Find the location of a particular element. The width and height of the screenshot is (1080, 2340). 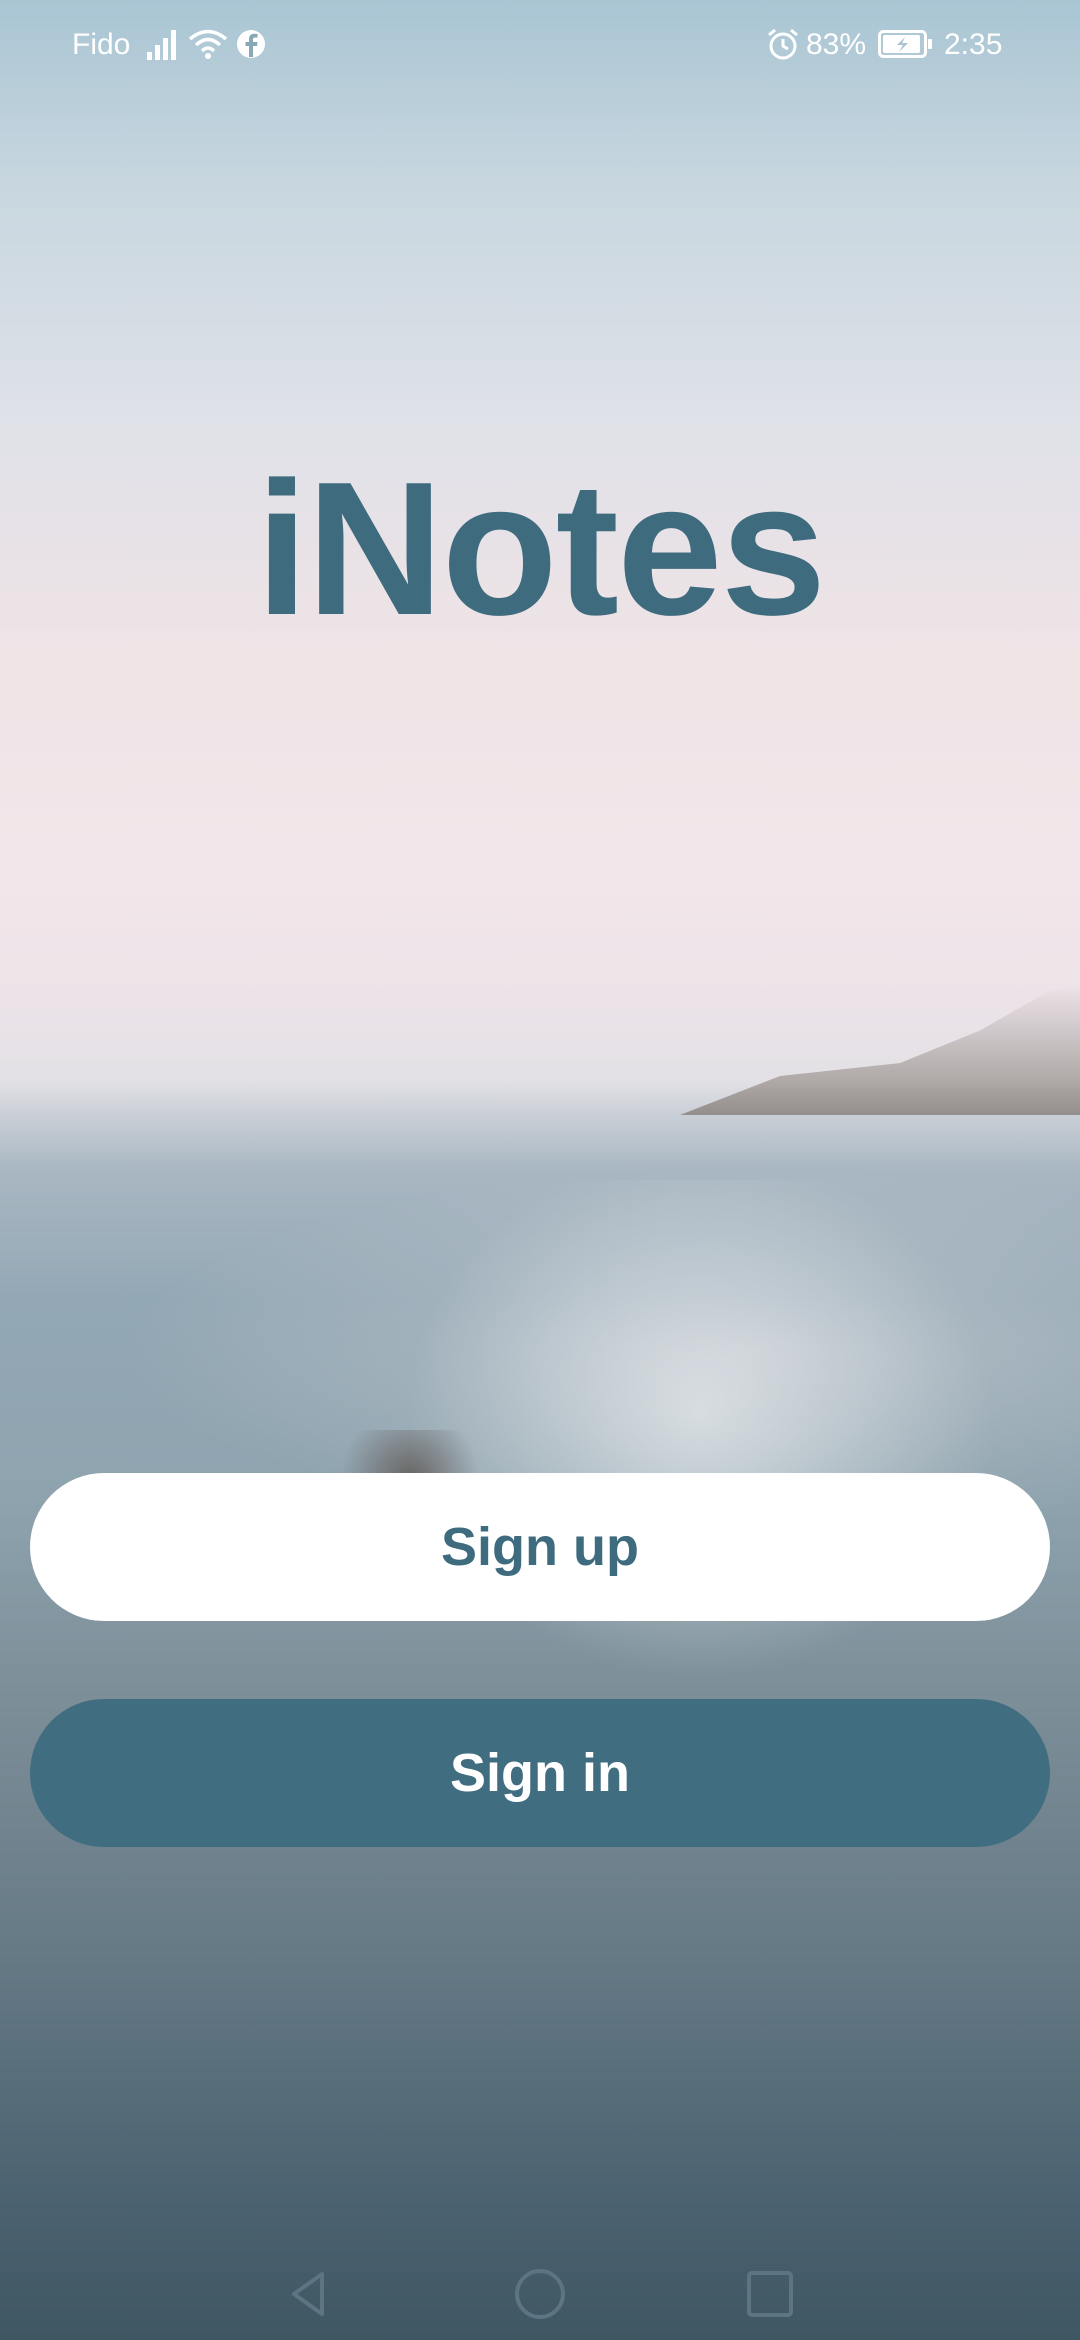

battery-charging-icon is located at coordinates (906, 44).